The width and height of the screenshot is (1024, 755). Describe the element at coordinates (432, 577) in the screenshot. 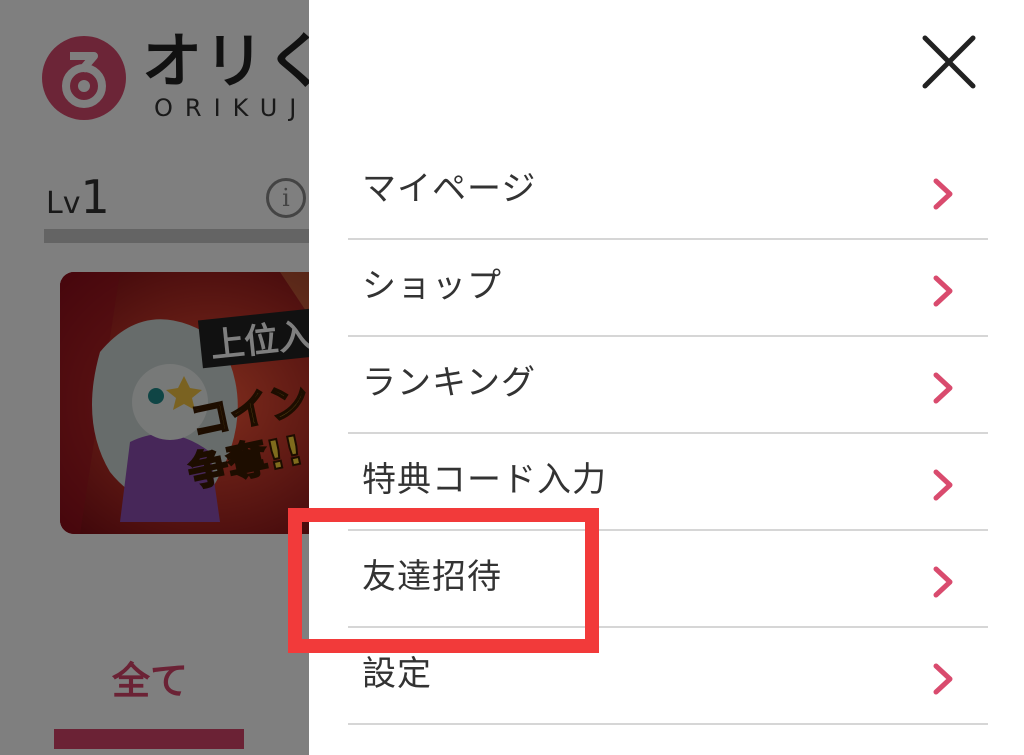

I see `menu-item-label: 友達招待` at that location.